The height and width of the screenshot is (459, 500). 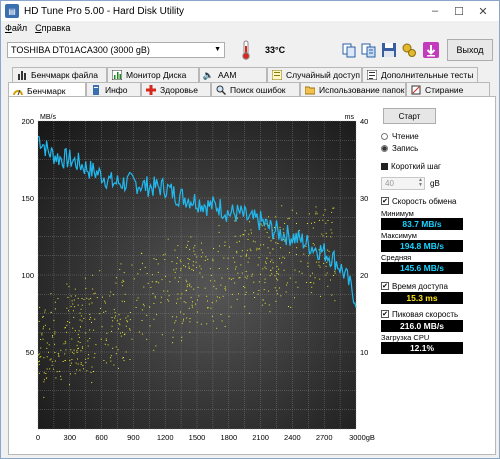 I want to click on tab-erase: Стирание, so click(x=448, y=89).